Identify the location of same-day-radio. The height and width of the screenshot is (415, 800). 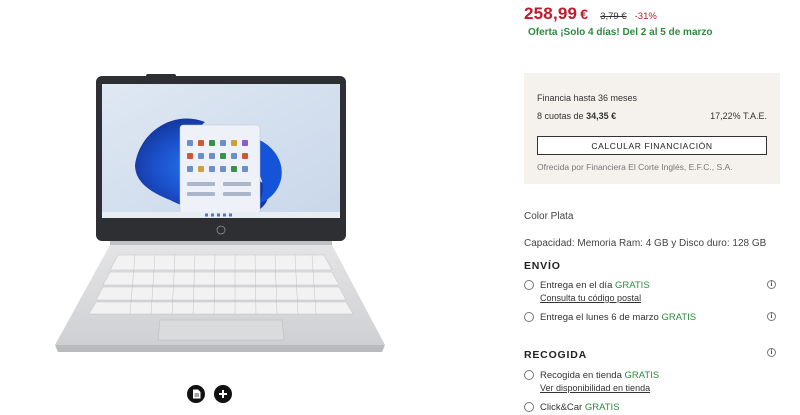
(529, 285).